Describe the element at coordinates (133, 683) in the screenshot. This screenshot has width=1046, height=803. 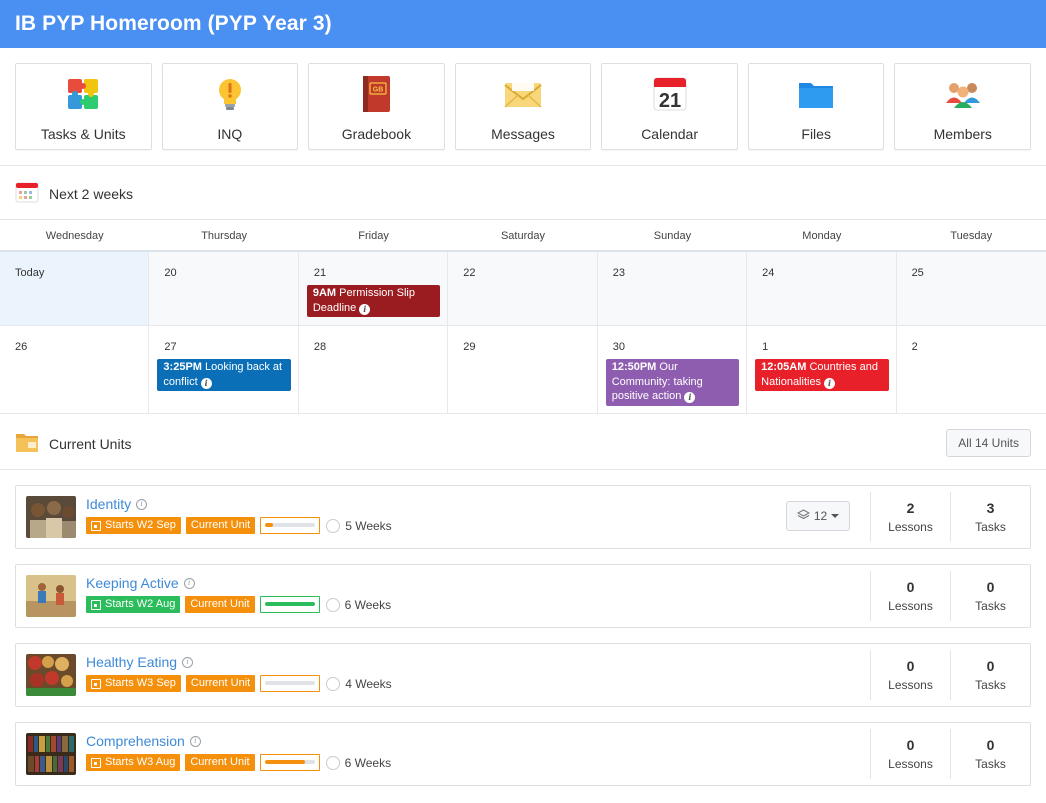
I see `starts-tag: Starts W3 Sep` at that location.